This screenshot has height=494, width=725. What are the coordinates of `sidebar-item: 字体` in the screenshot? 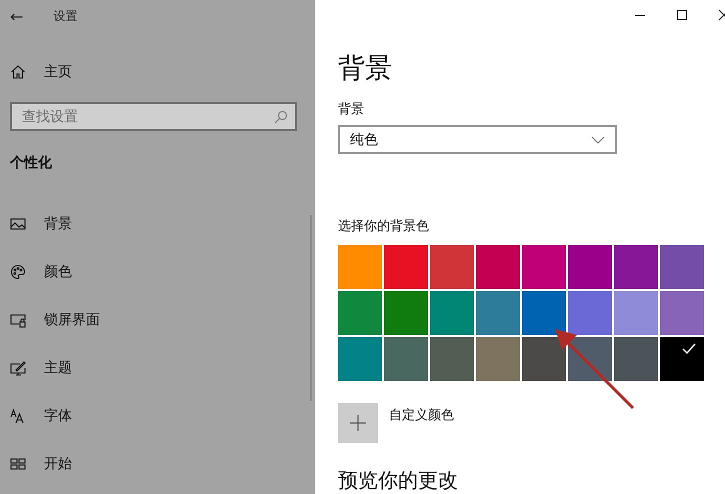 It's located at (58, 416).